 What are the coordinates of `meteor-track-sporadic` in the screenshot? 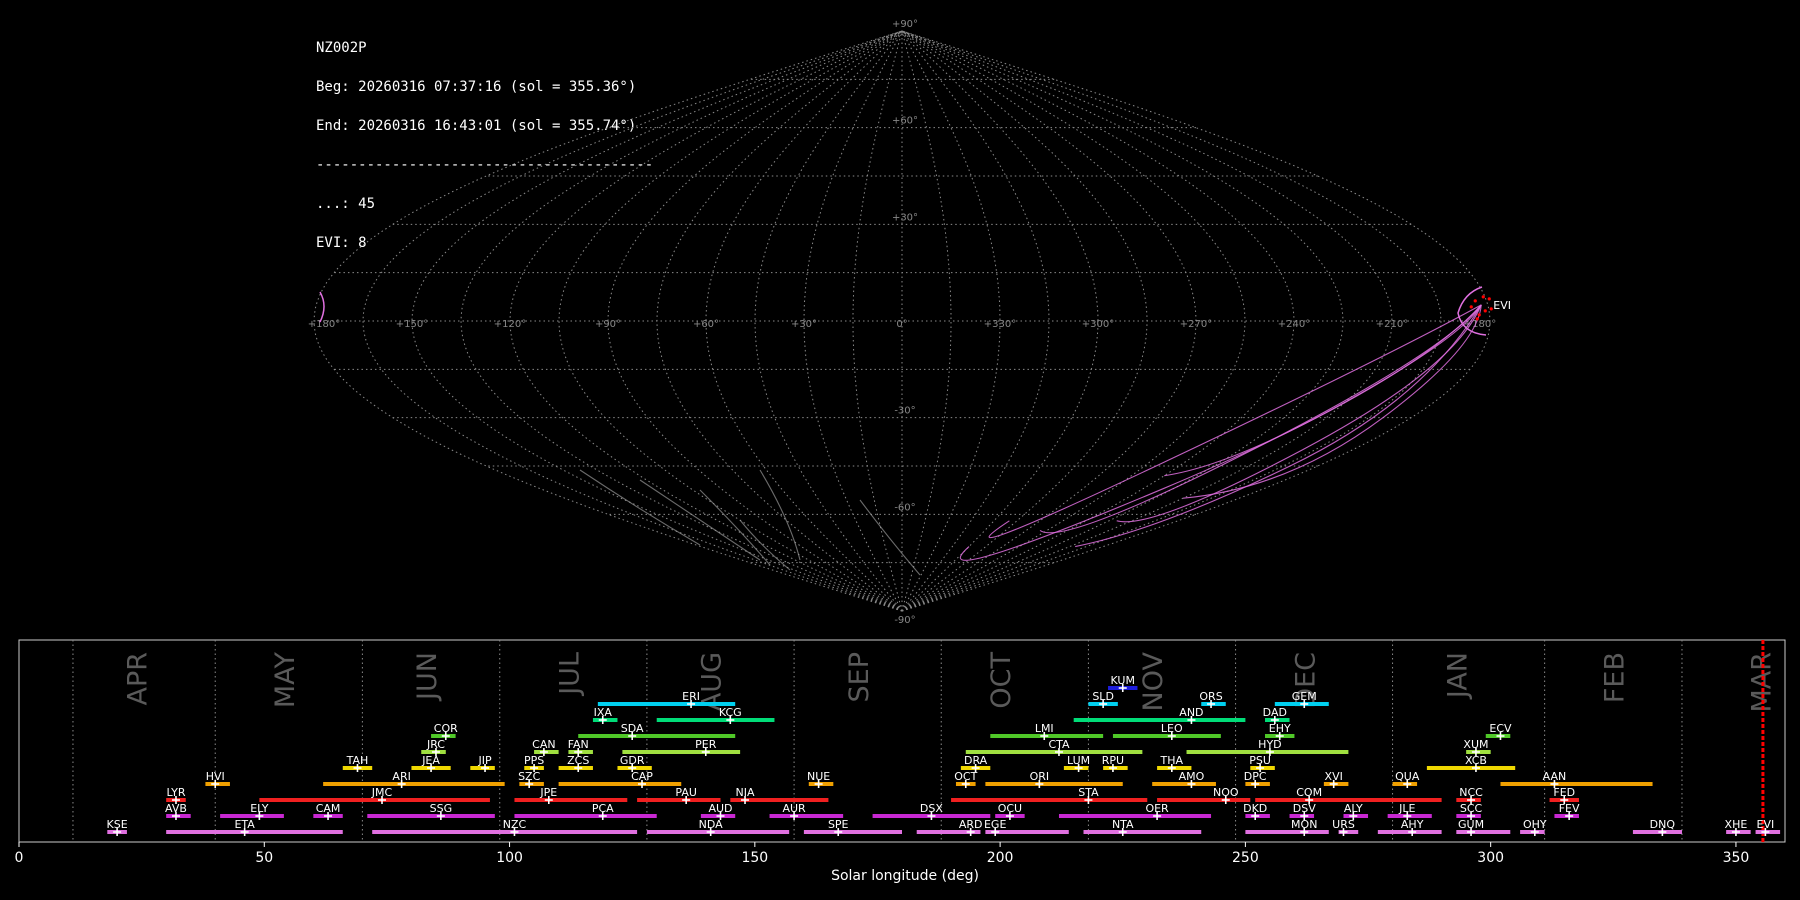 It's located at (780, 515).